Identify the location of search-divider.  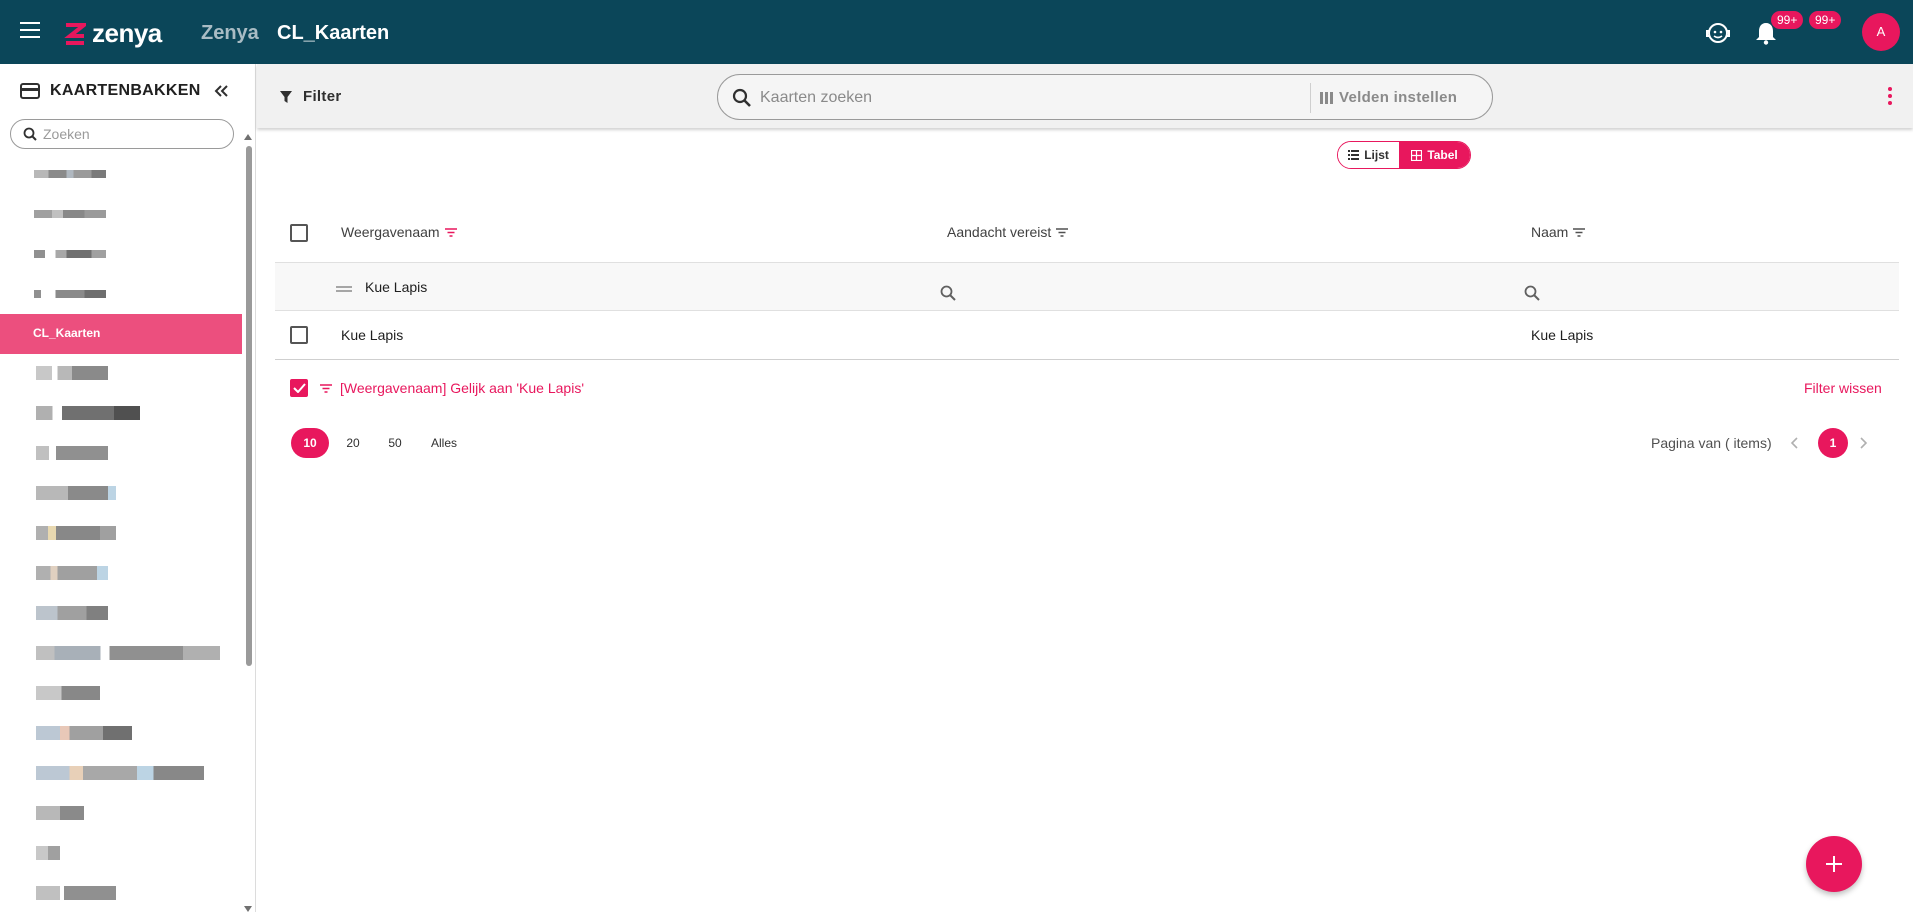
(1310, 98).